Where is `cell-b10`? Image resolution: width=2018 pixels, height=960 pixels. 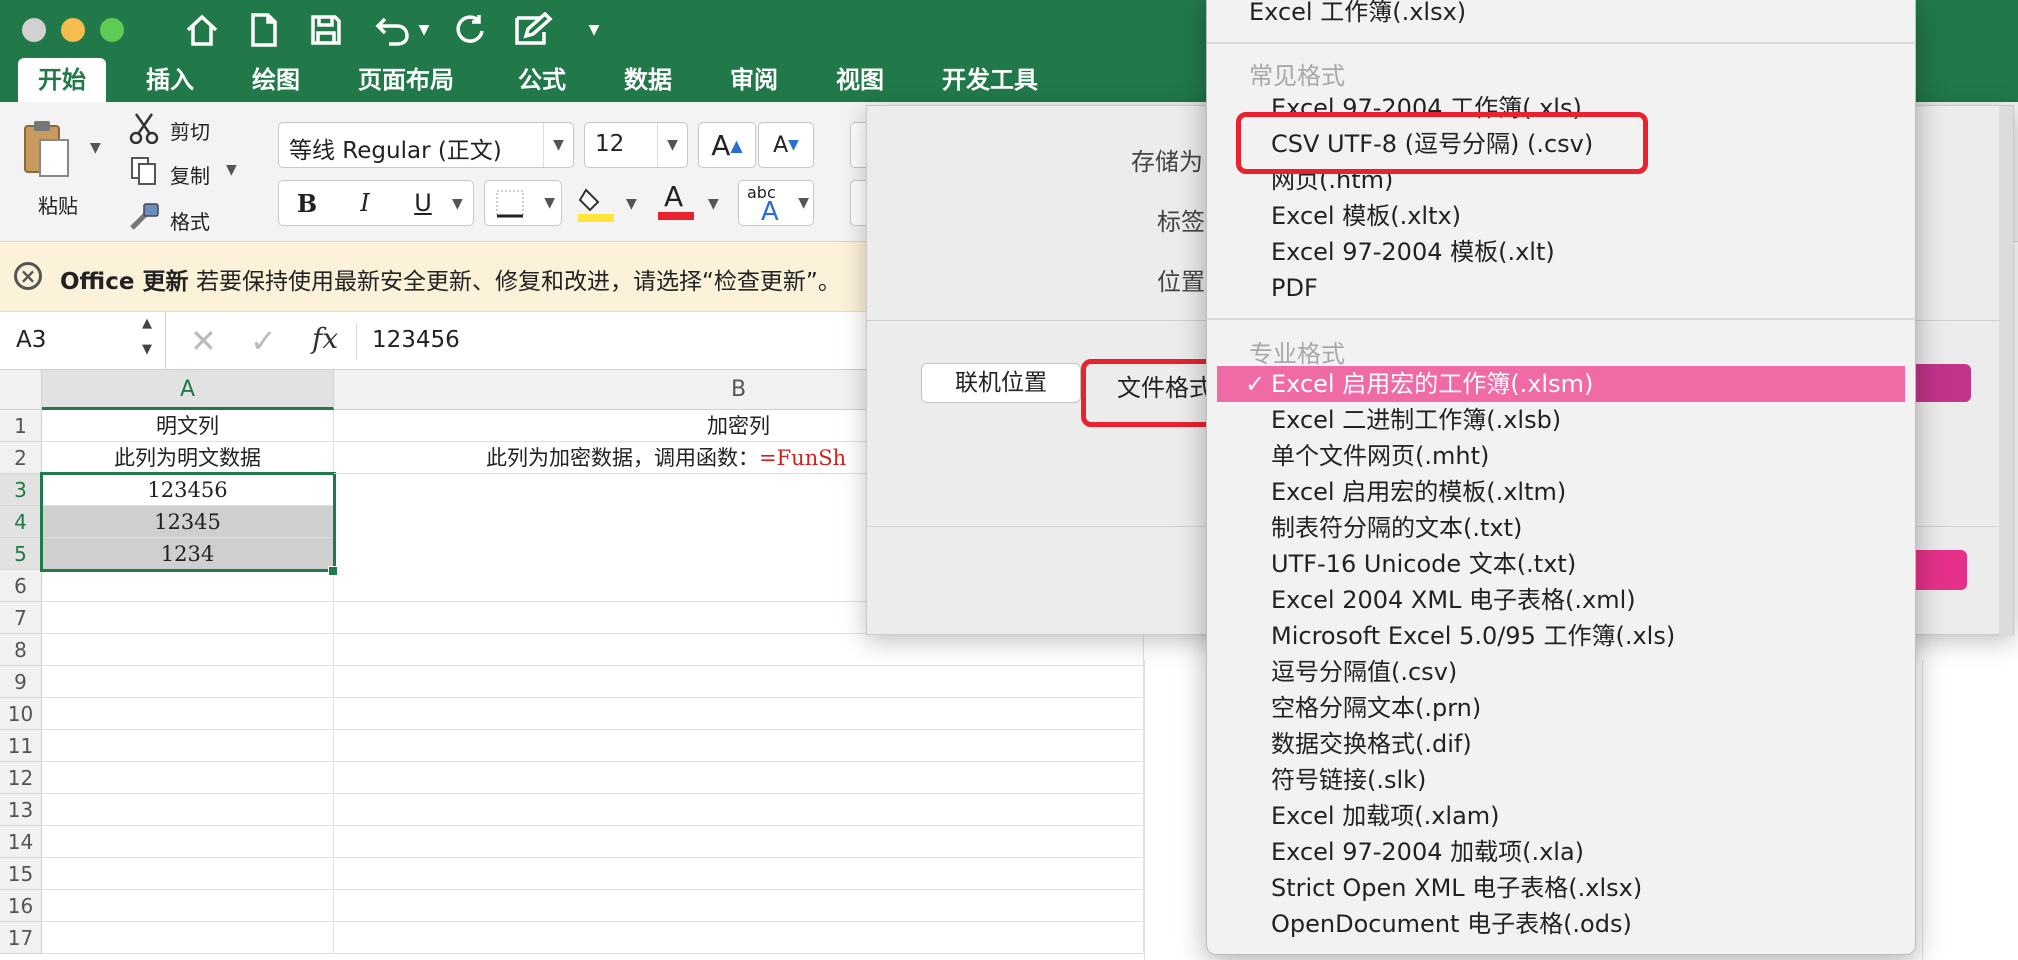
cell-b10 is located at coordinates (739, 714).